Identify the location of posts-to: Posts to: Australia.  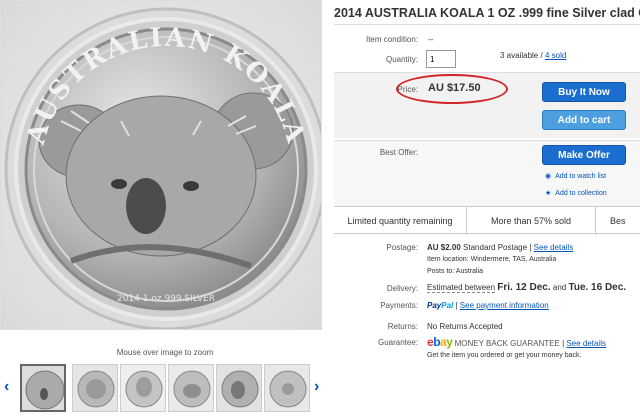
(455, 271).